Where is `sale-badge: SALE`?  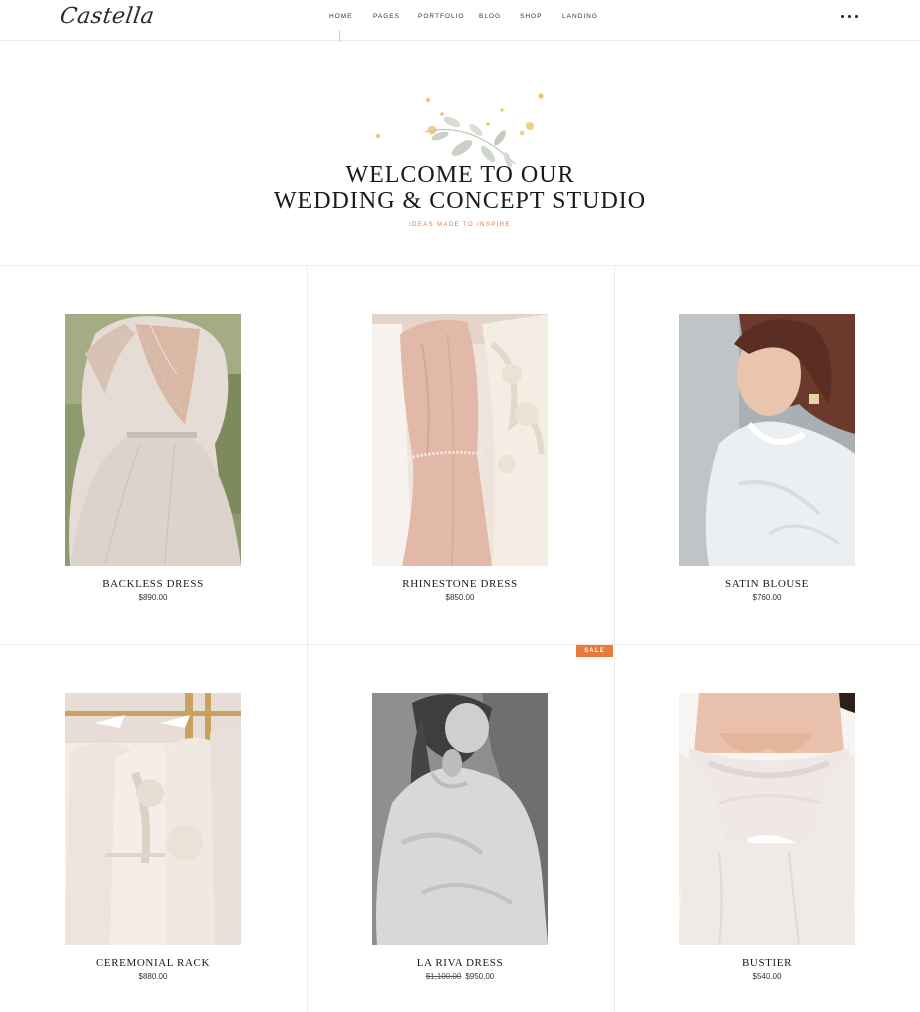
sale-badge: SALE is located at coordinates (594, 651).